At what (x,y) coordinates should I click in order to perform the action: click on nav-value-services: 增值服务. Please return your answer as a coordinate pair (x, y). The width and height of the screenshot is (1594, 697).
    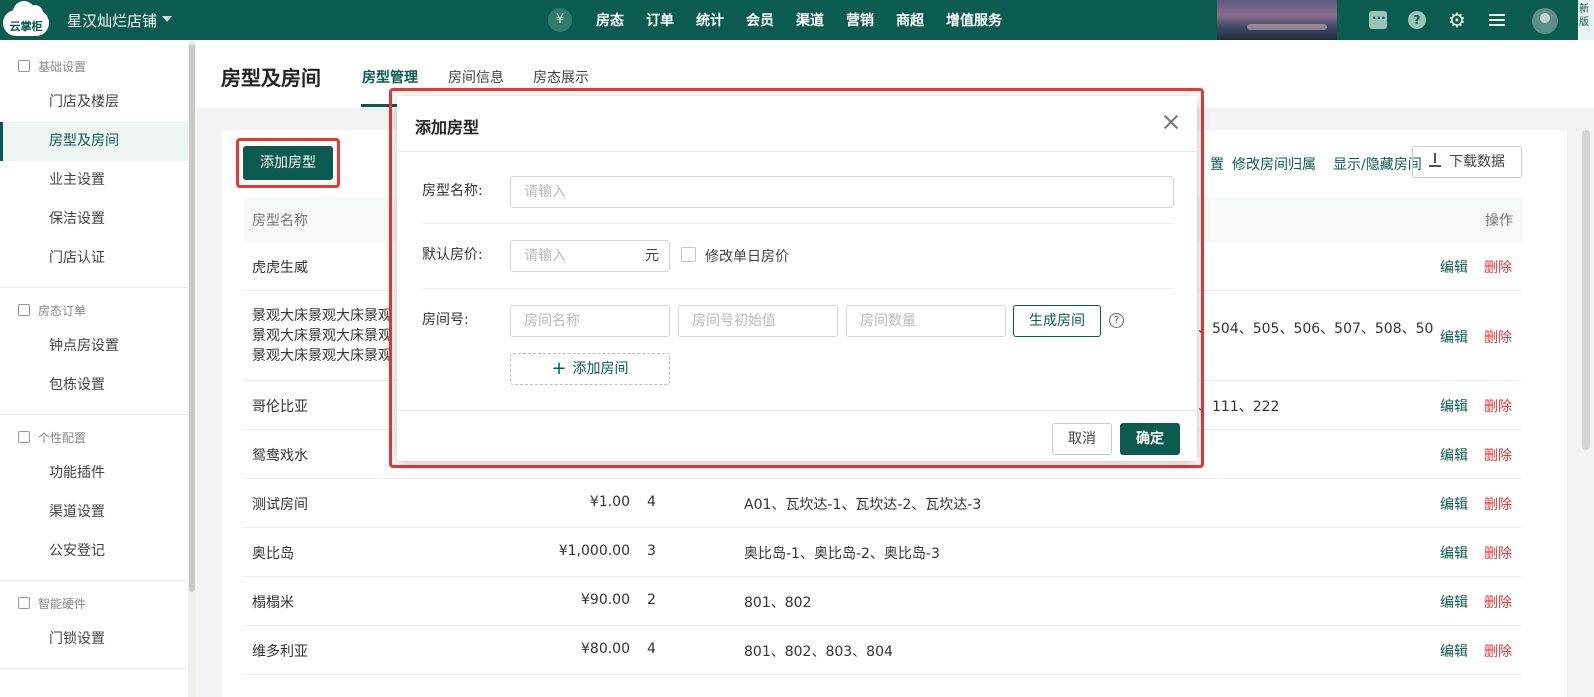
    Looking at the image, I should click on (974, 20).